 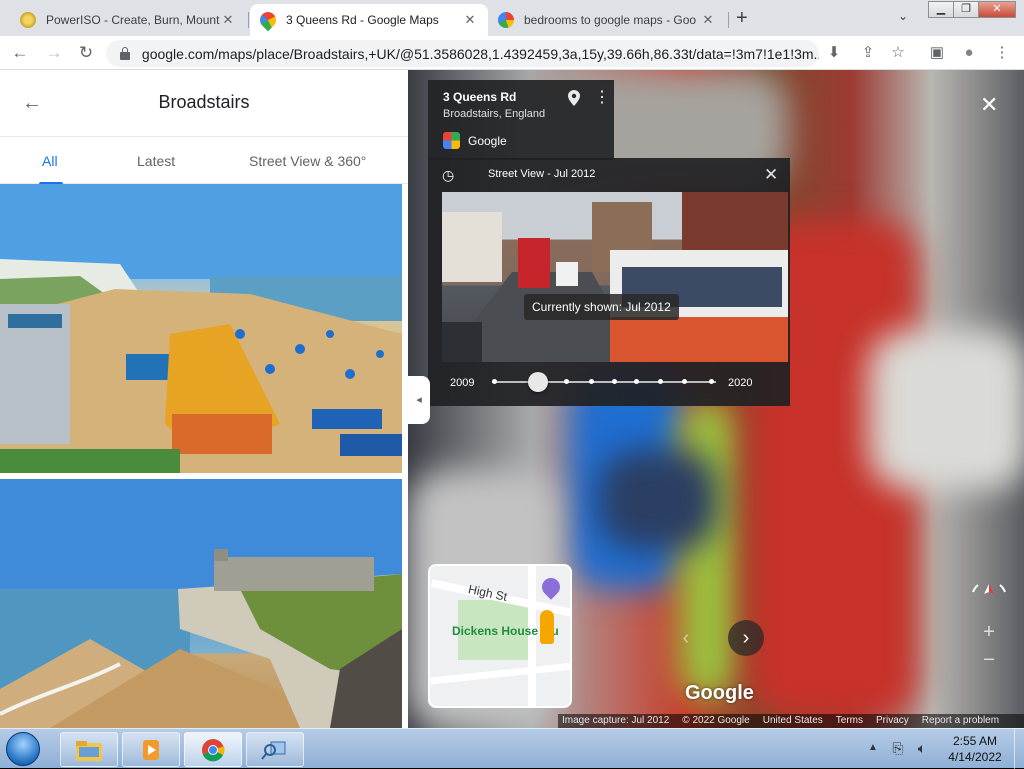 What do you see at coordinates (975, 741) in the screenshot?
I see `clock-time: 2:55 AM` at bounding box center [975, 741].